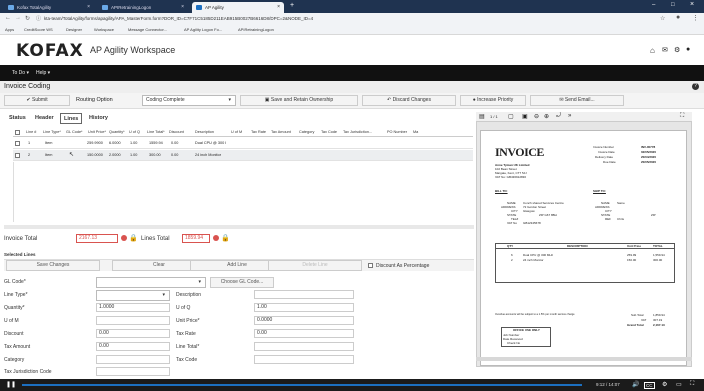  Describe the element at coordinates (665, 50) in the screenshot. I see `inbox-icon: ✉` at that location.